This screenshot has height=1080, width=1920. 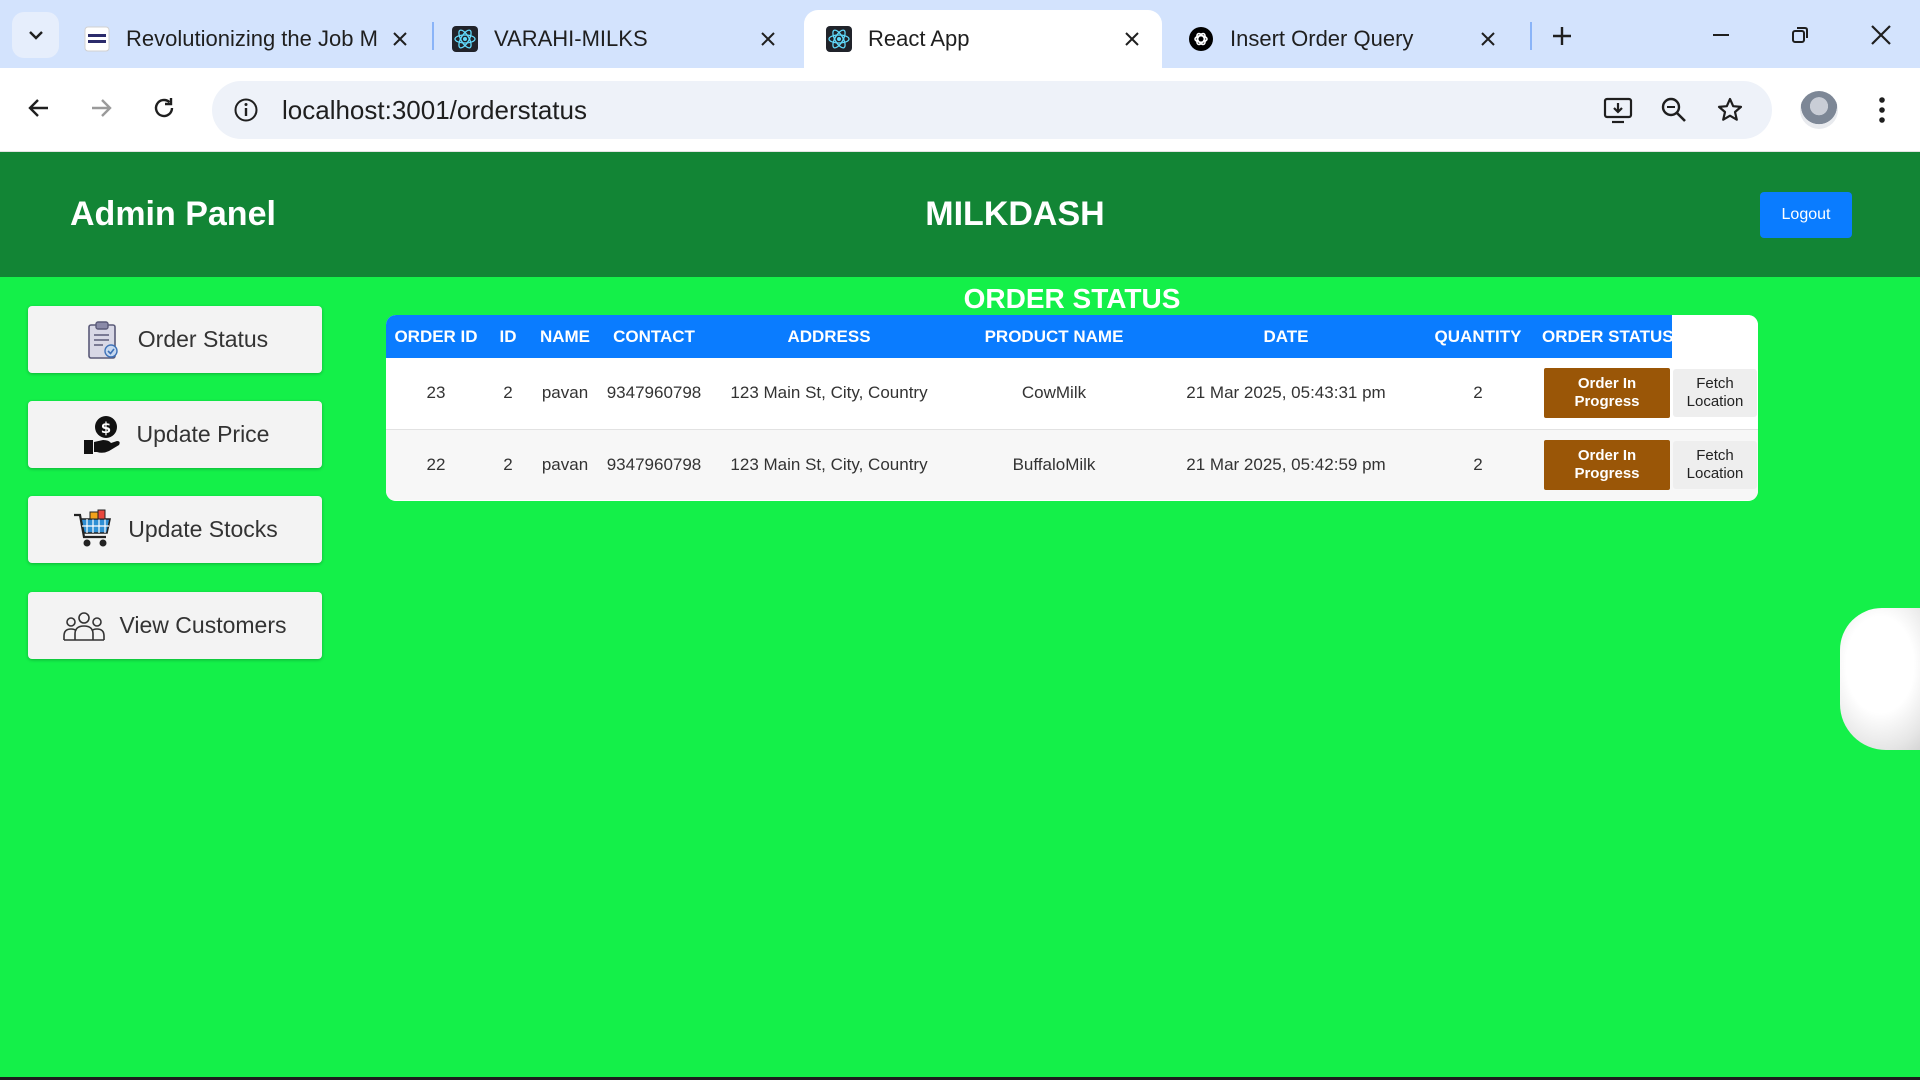 What do you see at coordinates (1054, 464) in the screenshot?
I see `product-cell: BuffaloMilk` at bounding box center [1054, 464].